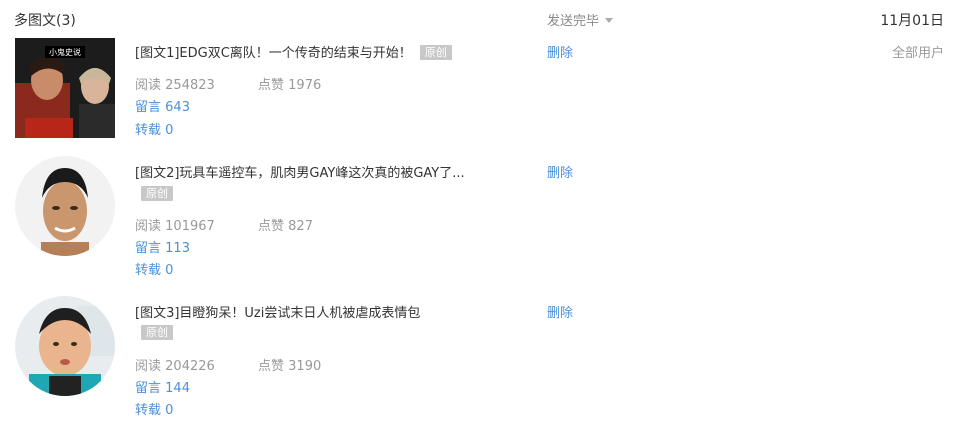  What do you see at coordinates (300, 226) in the screenshot?
I see `like-count: 827` at bounding box center [300, 226].